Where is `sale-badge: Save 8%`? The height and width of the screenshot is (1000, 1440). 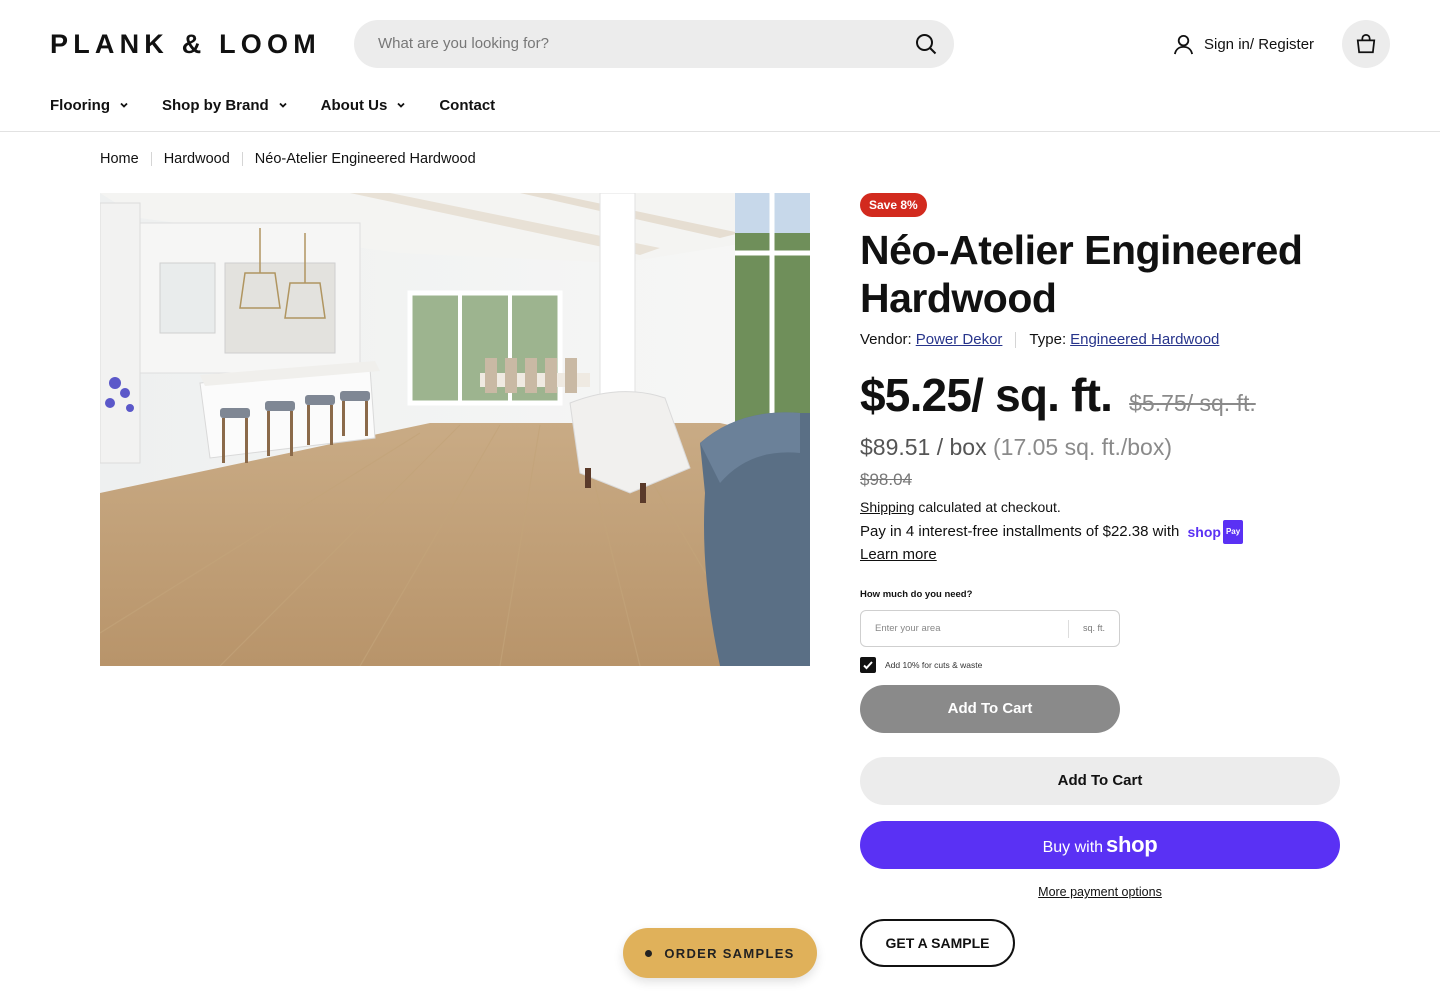
sale-badge: Save 8% is located at coordinates (893, 205).